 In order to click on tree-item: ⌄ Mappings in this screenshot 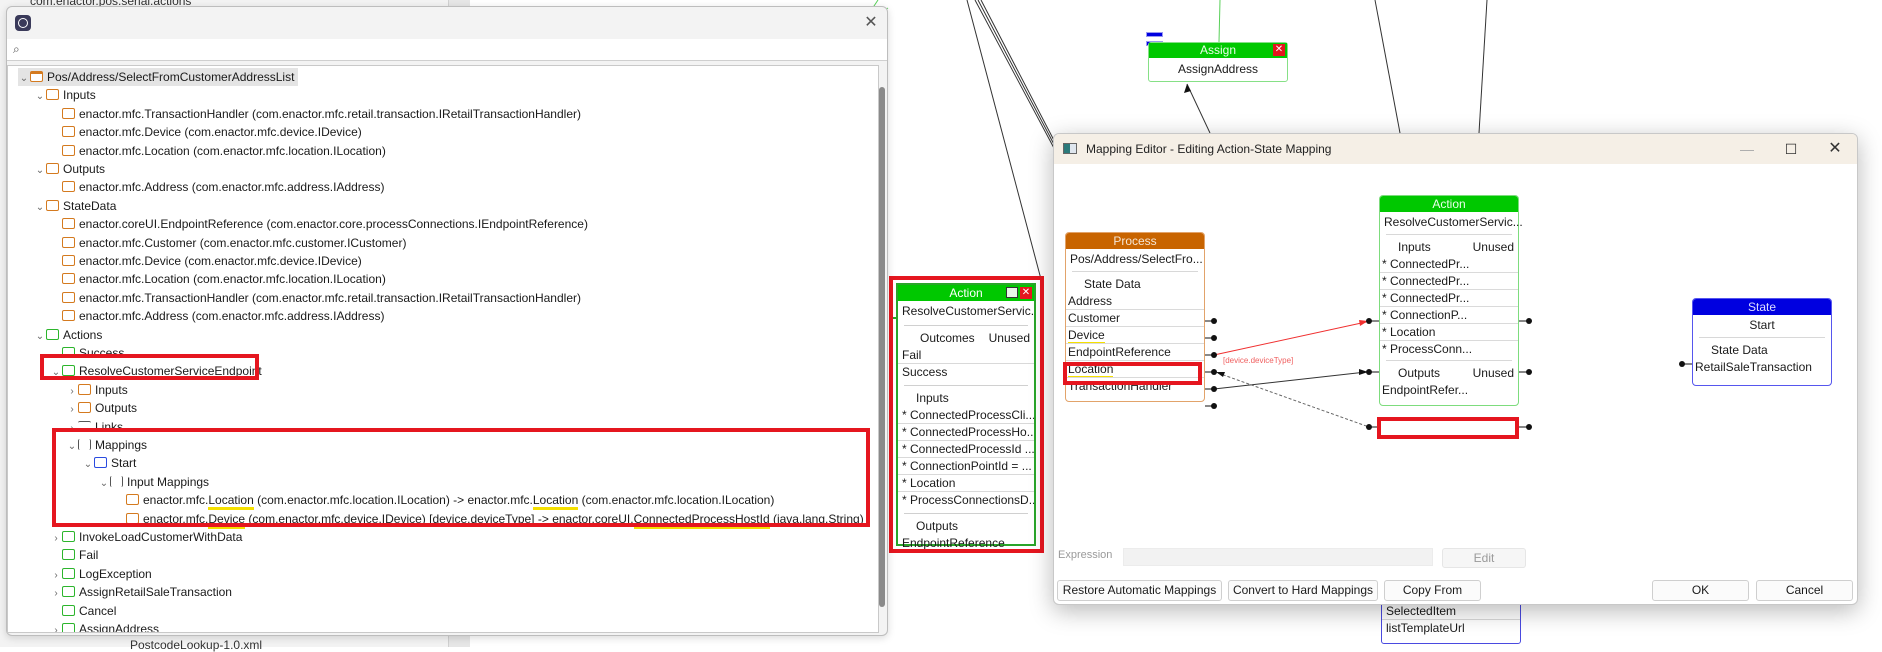, I will do `click(106, 445)`.